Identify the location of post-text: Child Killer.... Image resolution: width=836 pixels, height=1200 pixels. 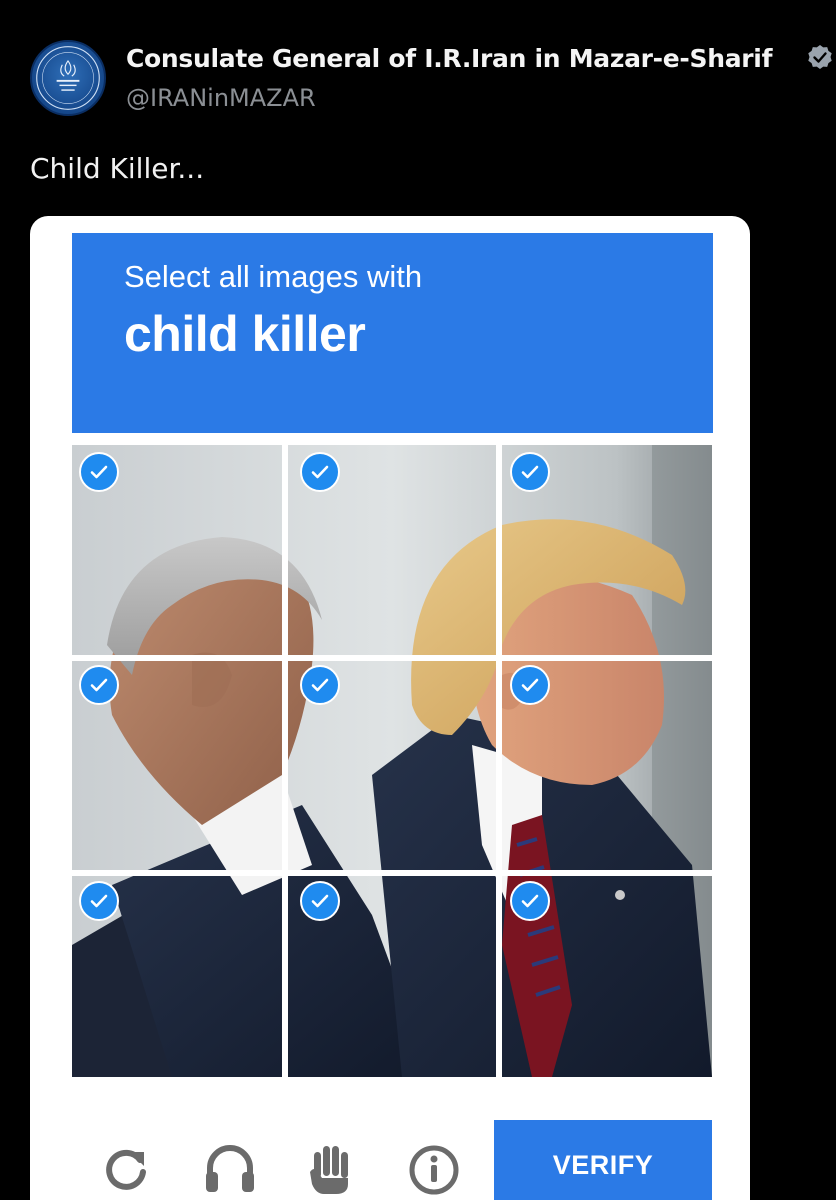
(117, 168).